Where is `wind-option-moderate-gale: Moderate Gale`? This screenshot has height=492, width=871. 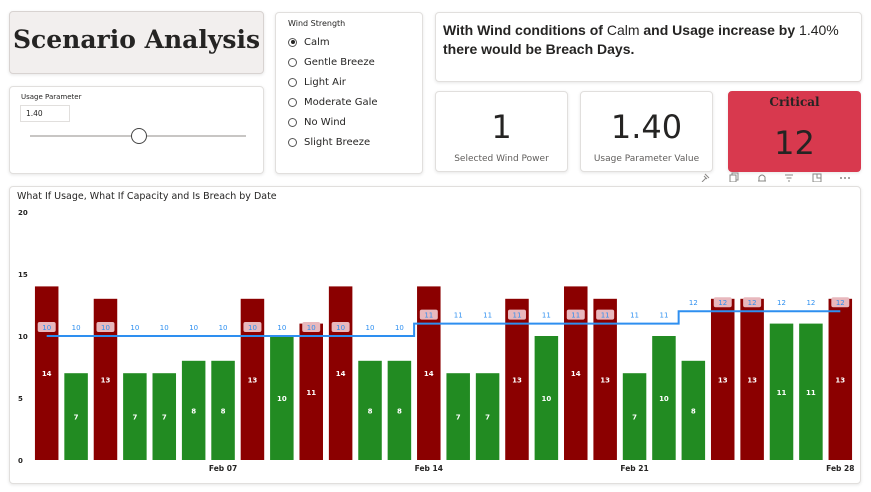 wind-option-moderate-gale: Moderate Gale is located at coordinates (333, 102).